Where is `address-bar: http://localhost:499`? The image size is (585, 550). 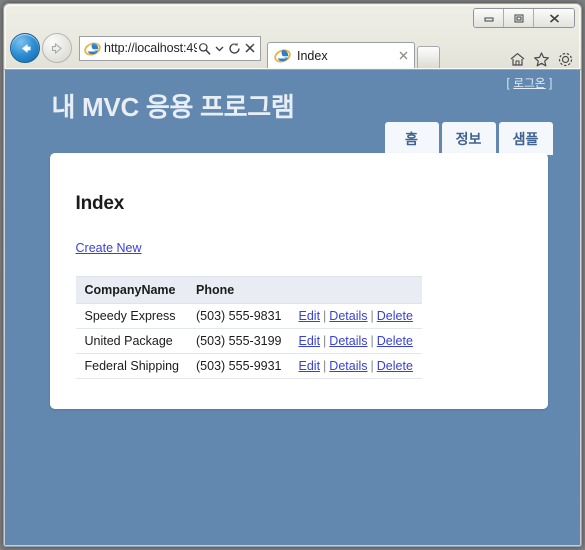
address-bar: http://localhost:499 is located at coordinates (170, 48).